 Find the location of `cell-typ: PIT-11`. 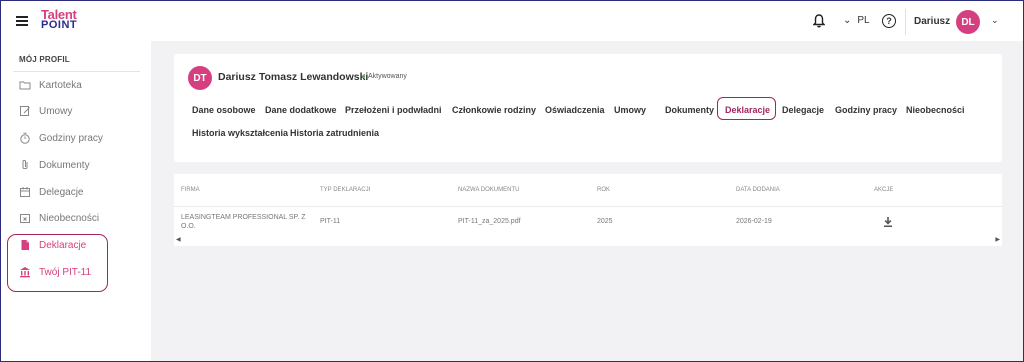

cell-typ: PIT-11 is located at coordinates (330, 221).